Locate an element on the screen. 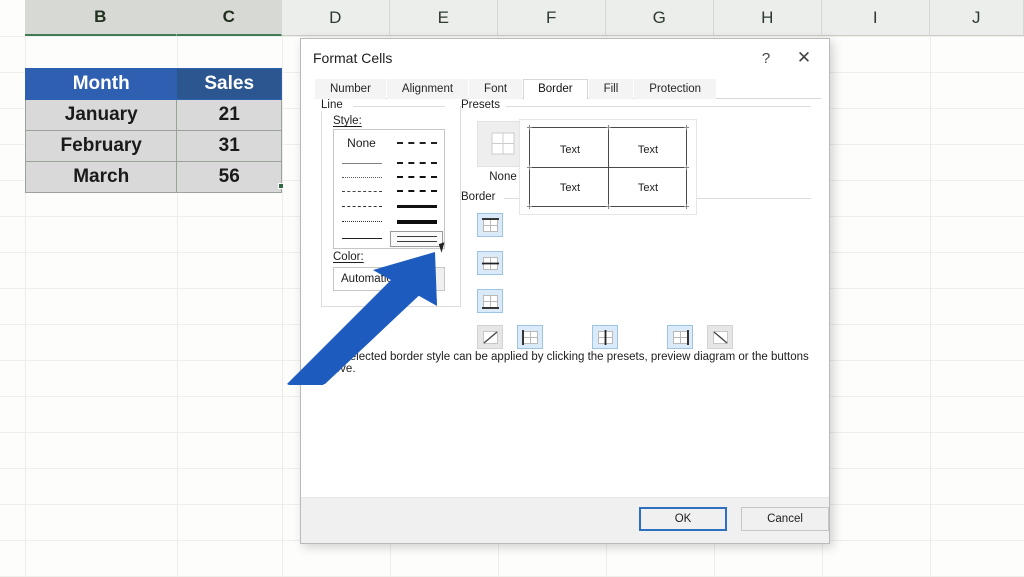 Image resolution: width=1024 pixels, height=577 pixels. preview-horizontal-divider is located at coordinates (608, 167).